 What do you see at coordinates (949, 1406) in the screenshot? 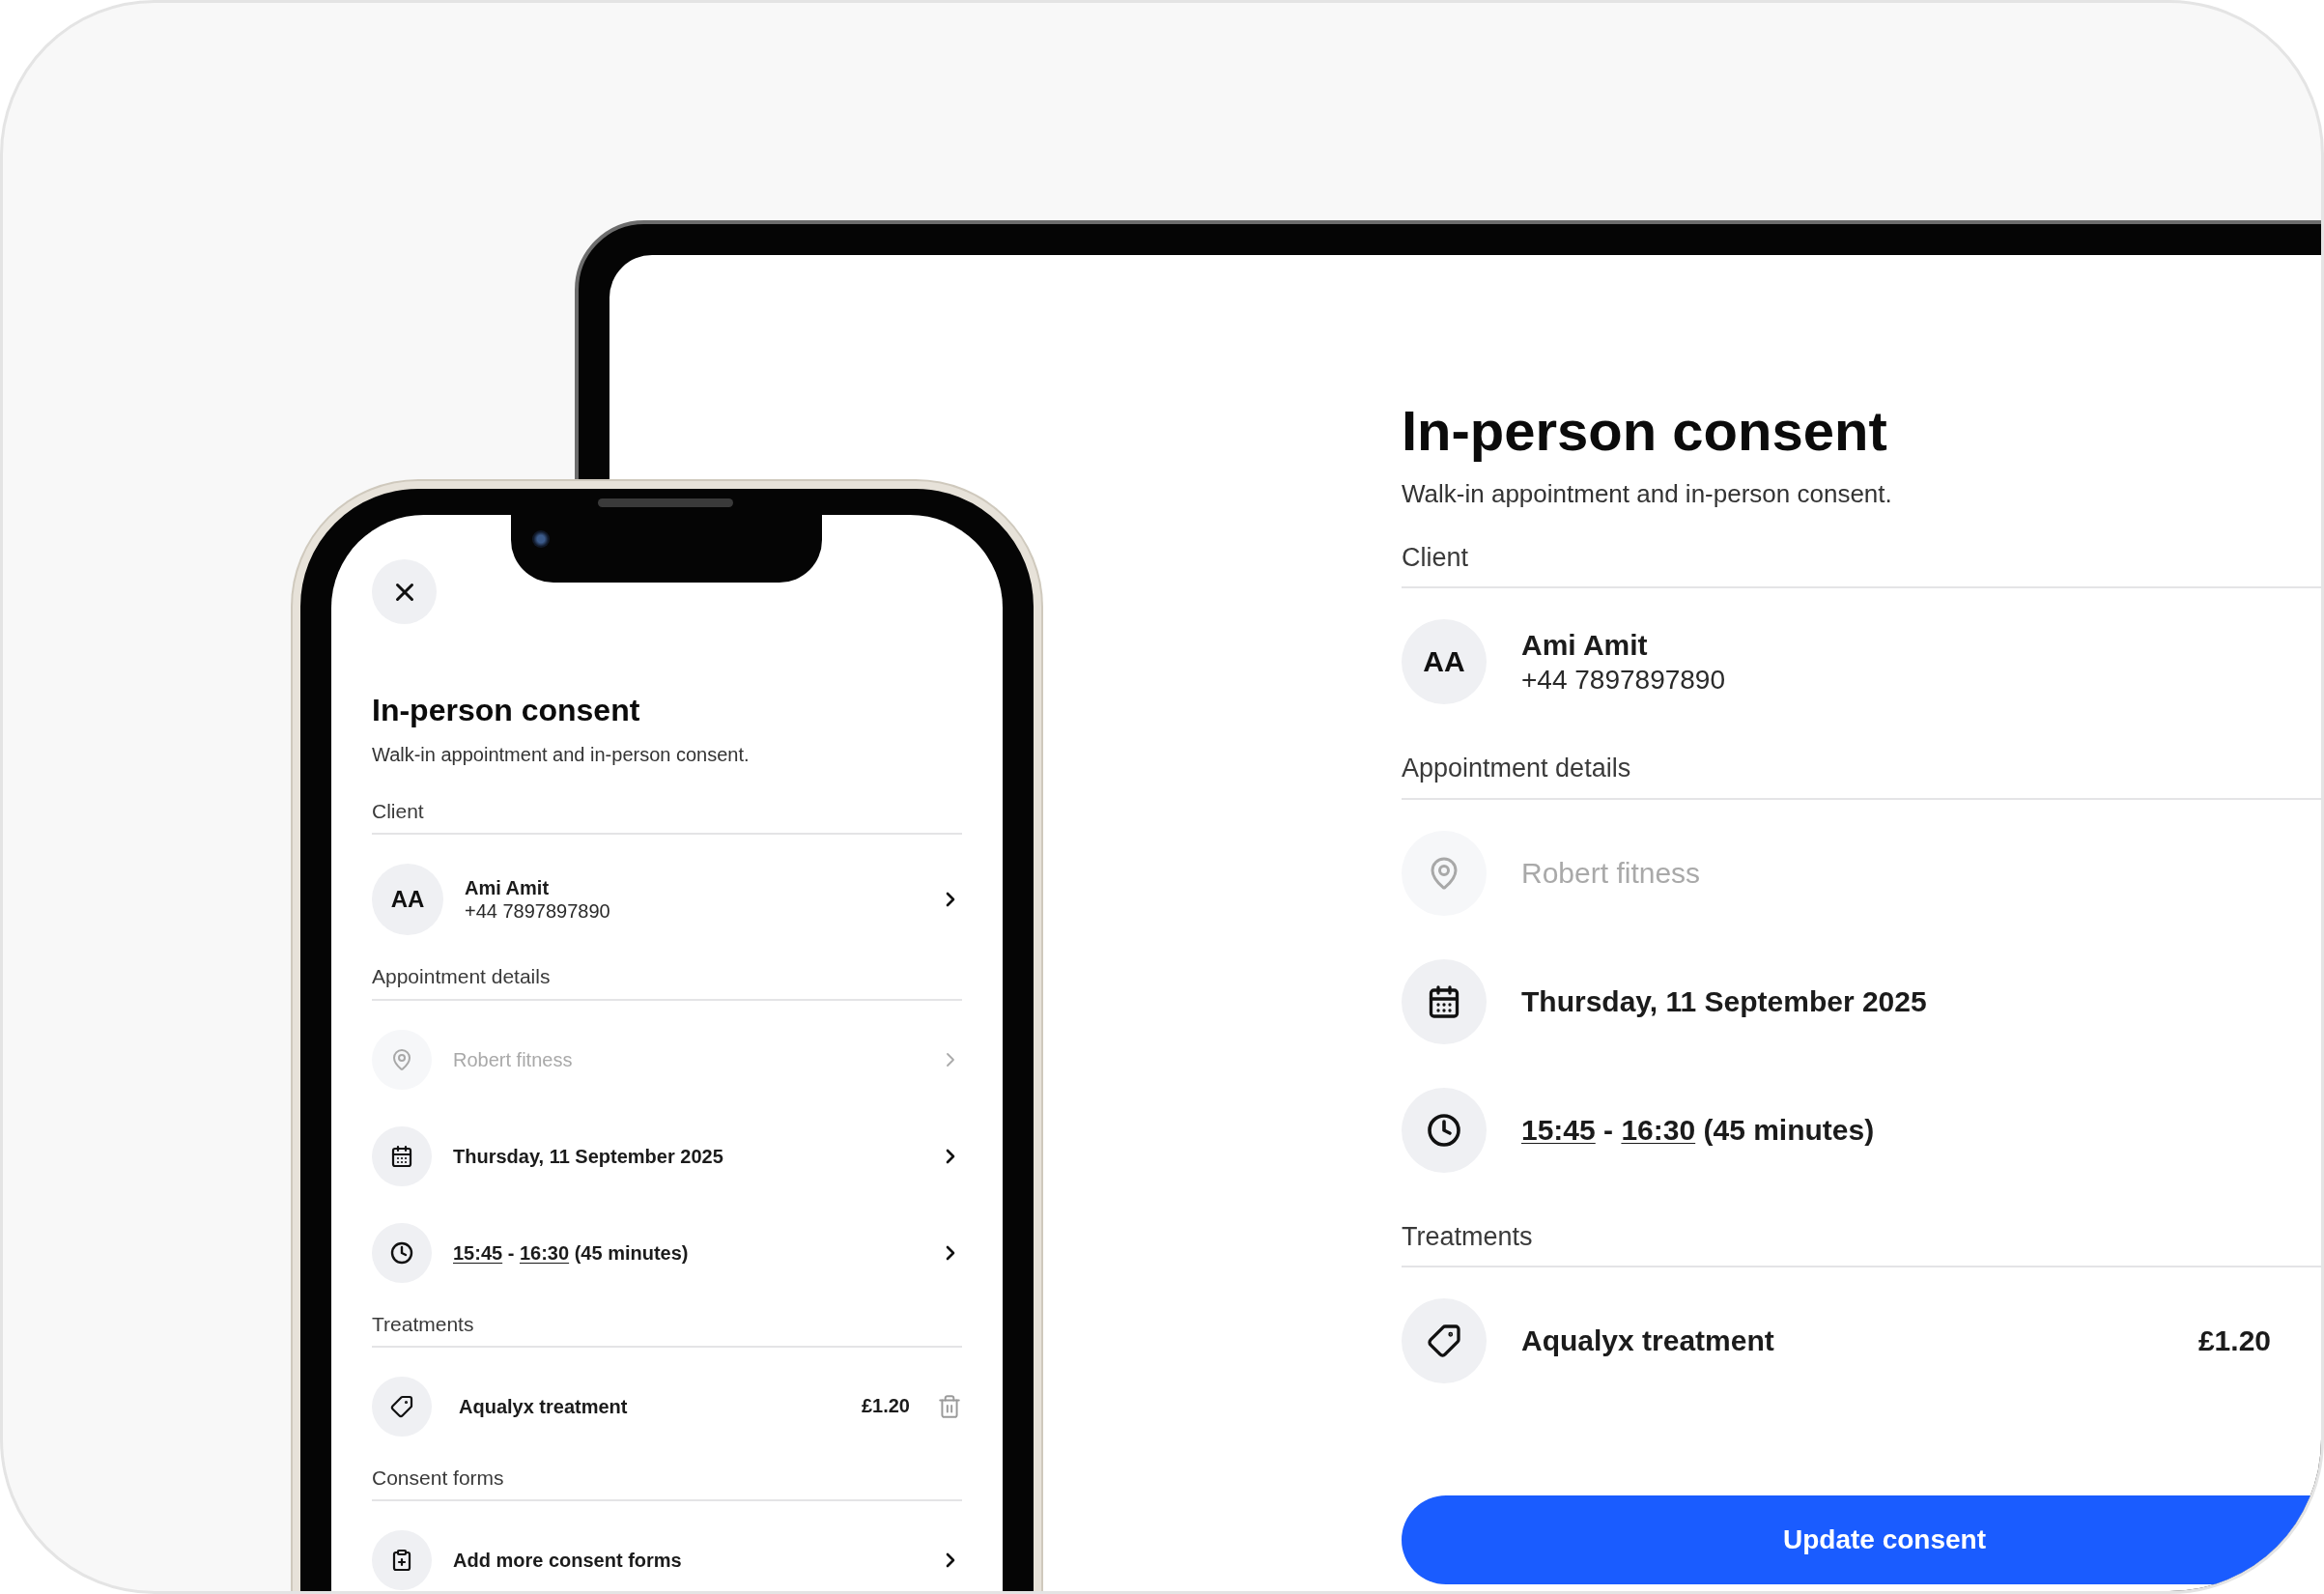
I see `trash-icon` at bounding box center [949, 1406].